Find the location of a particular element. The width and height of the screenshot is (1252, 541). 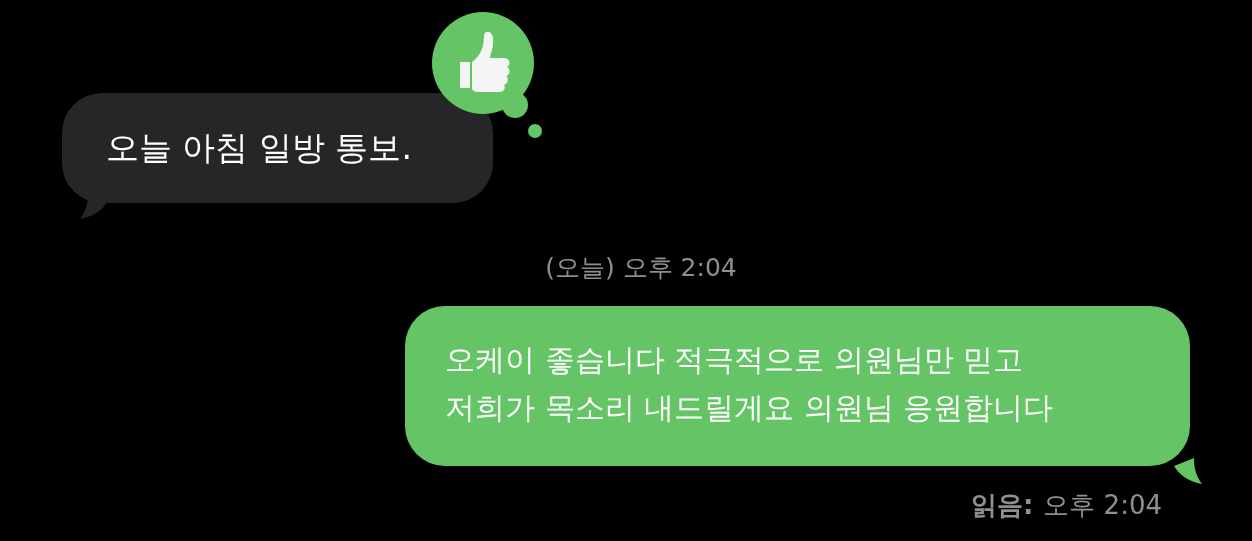

message-bubble: 오늘 아침 일방 통보. is located at coordinates (277, 148).